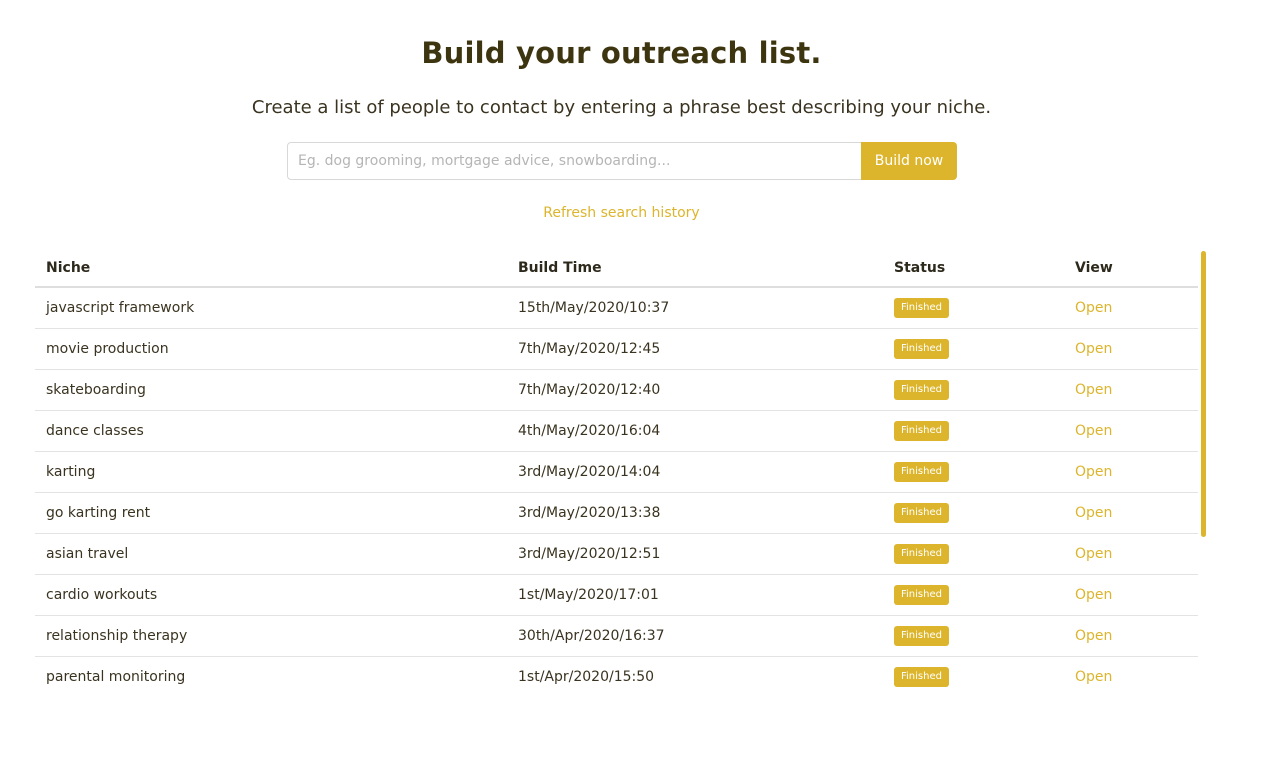 This screenshot has height=760, width=1270. Describe the element at coordinates (621, 53) in the screenshot. I see `page-title: Build your outreach list.` at that location.